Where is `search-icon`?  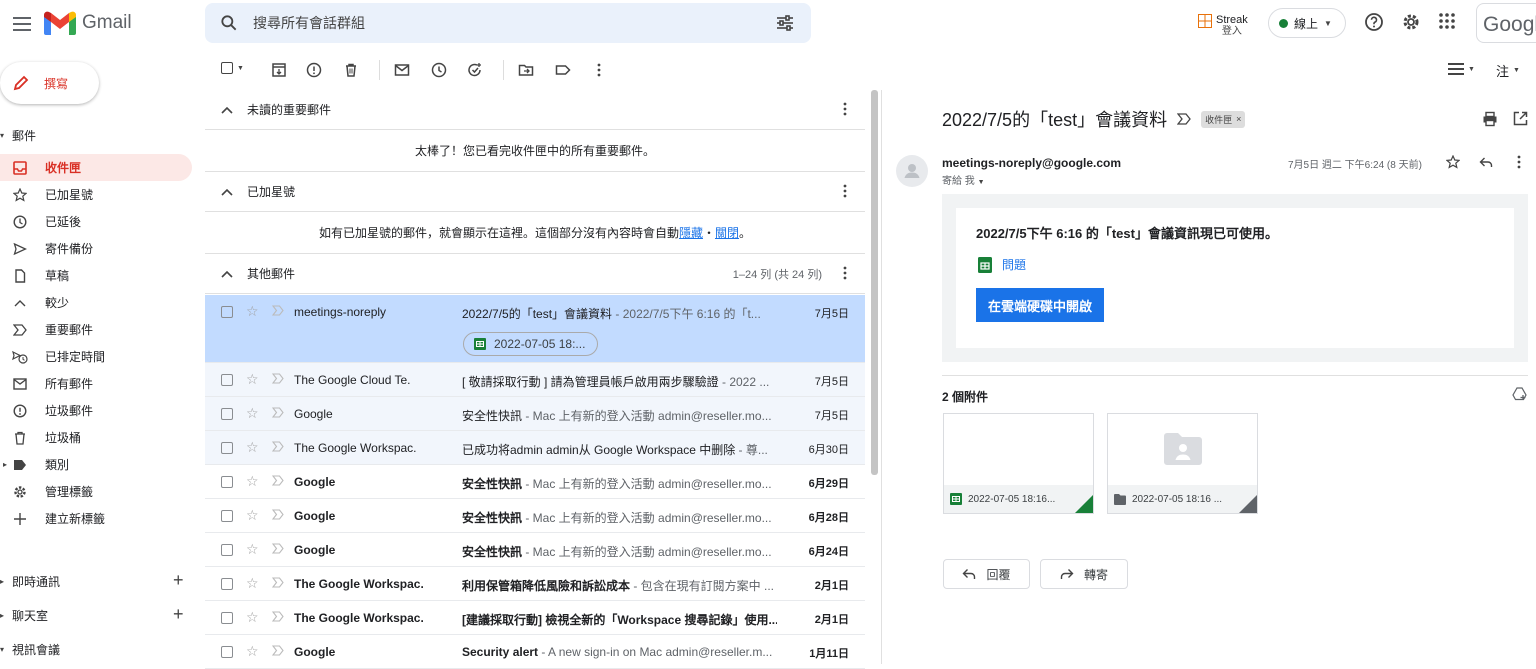
search-icon is located at coordinates (229, 23).